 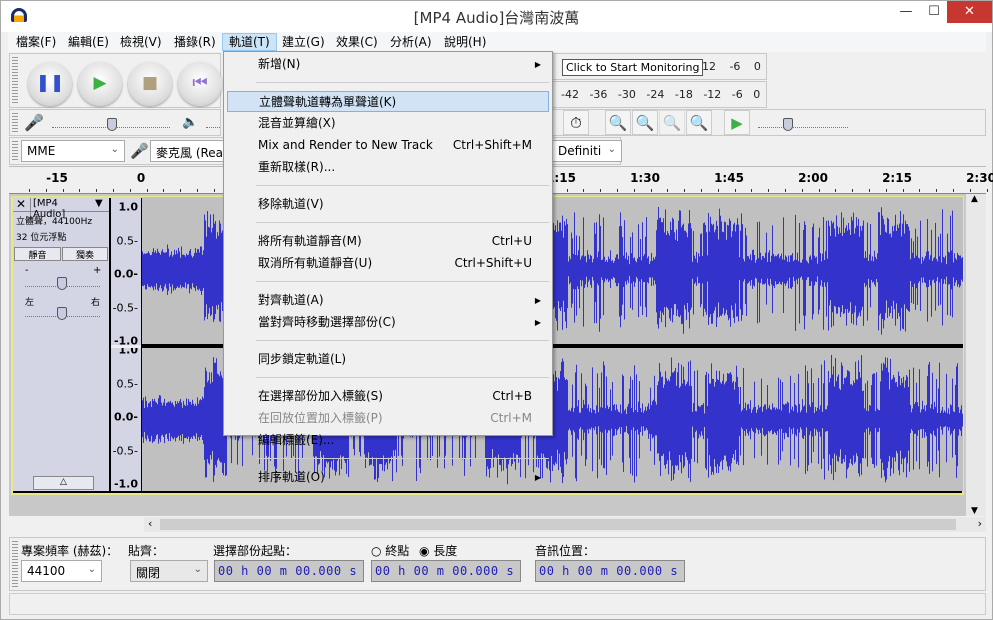 What do you see at coordinates (493, 263) in the screenshot?
I see `menu-item-shortcut: Ctrl+Shift+U` at bounding box center [493, 263].